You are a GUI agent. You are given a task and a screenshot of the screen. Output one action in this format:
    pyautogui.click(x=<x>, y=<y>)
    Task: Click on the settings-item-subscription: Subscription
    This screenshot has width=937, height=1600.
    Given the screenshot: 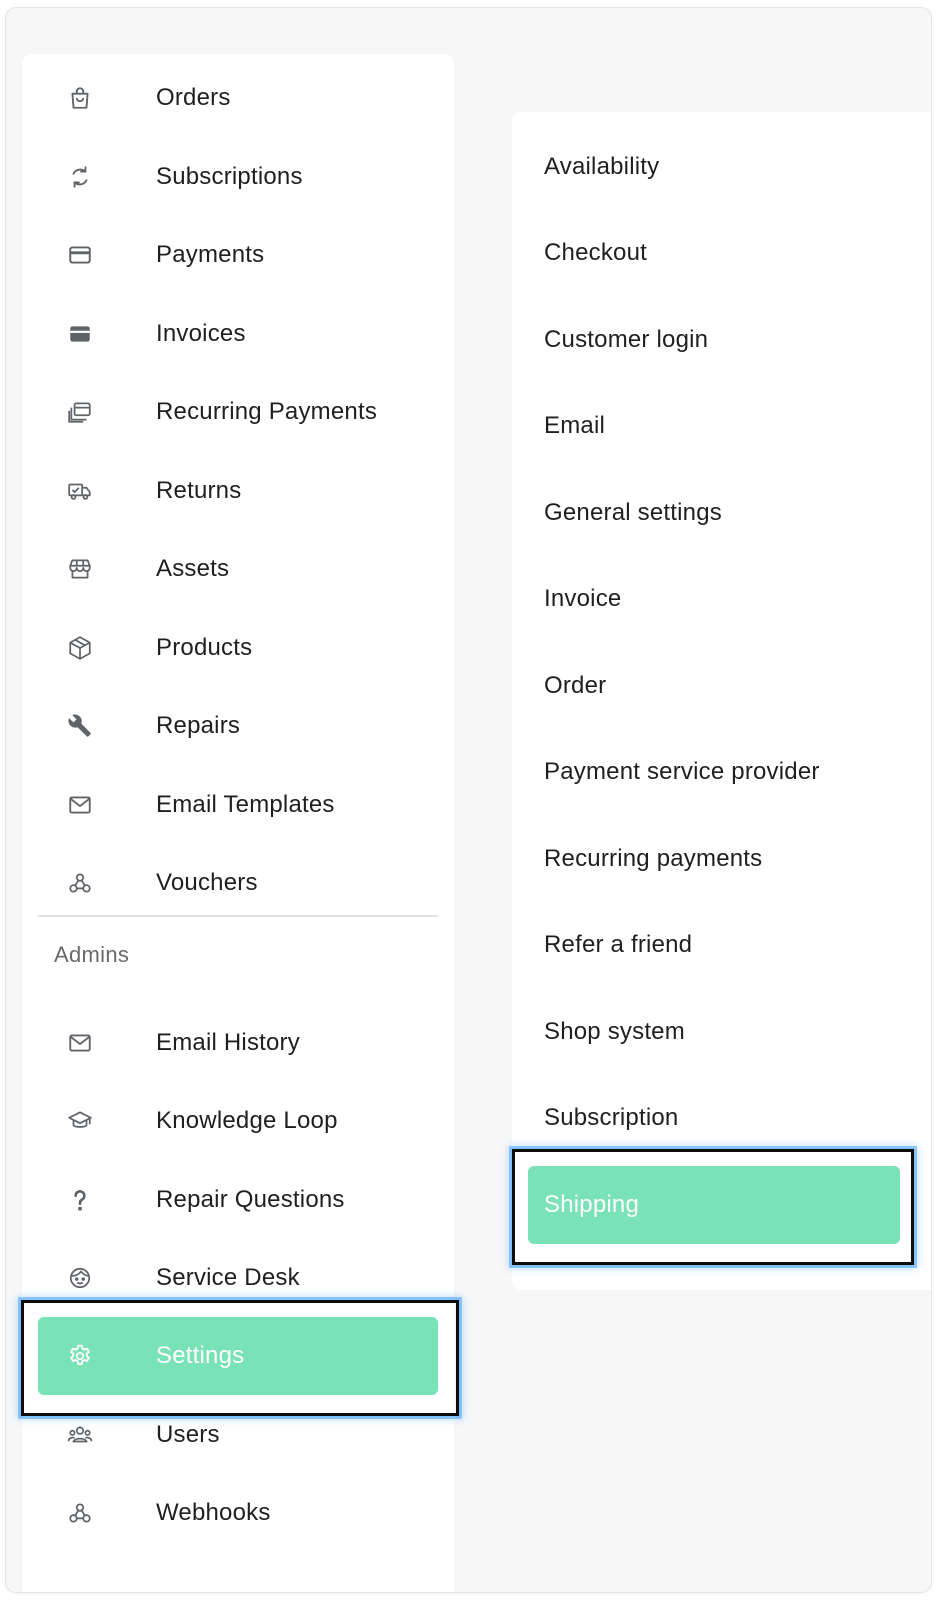 What is the action you would take?
    pyautogui.click(x=714, y=1118)
    